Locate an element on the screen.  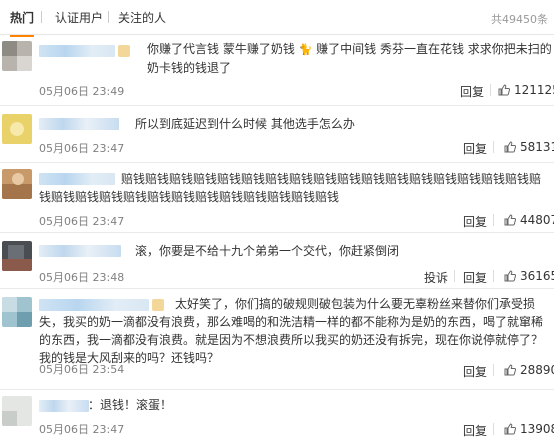
like-count: 121125 is located at coordinates (534, 90).